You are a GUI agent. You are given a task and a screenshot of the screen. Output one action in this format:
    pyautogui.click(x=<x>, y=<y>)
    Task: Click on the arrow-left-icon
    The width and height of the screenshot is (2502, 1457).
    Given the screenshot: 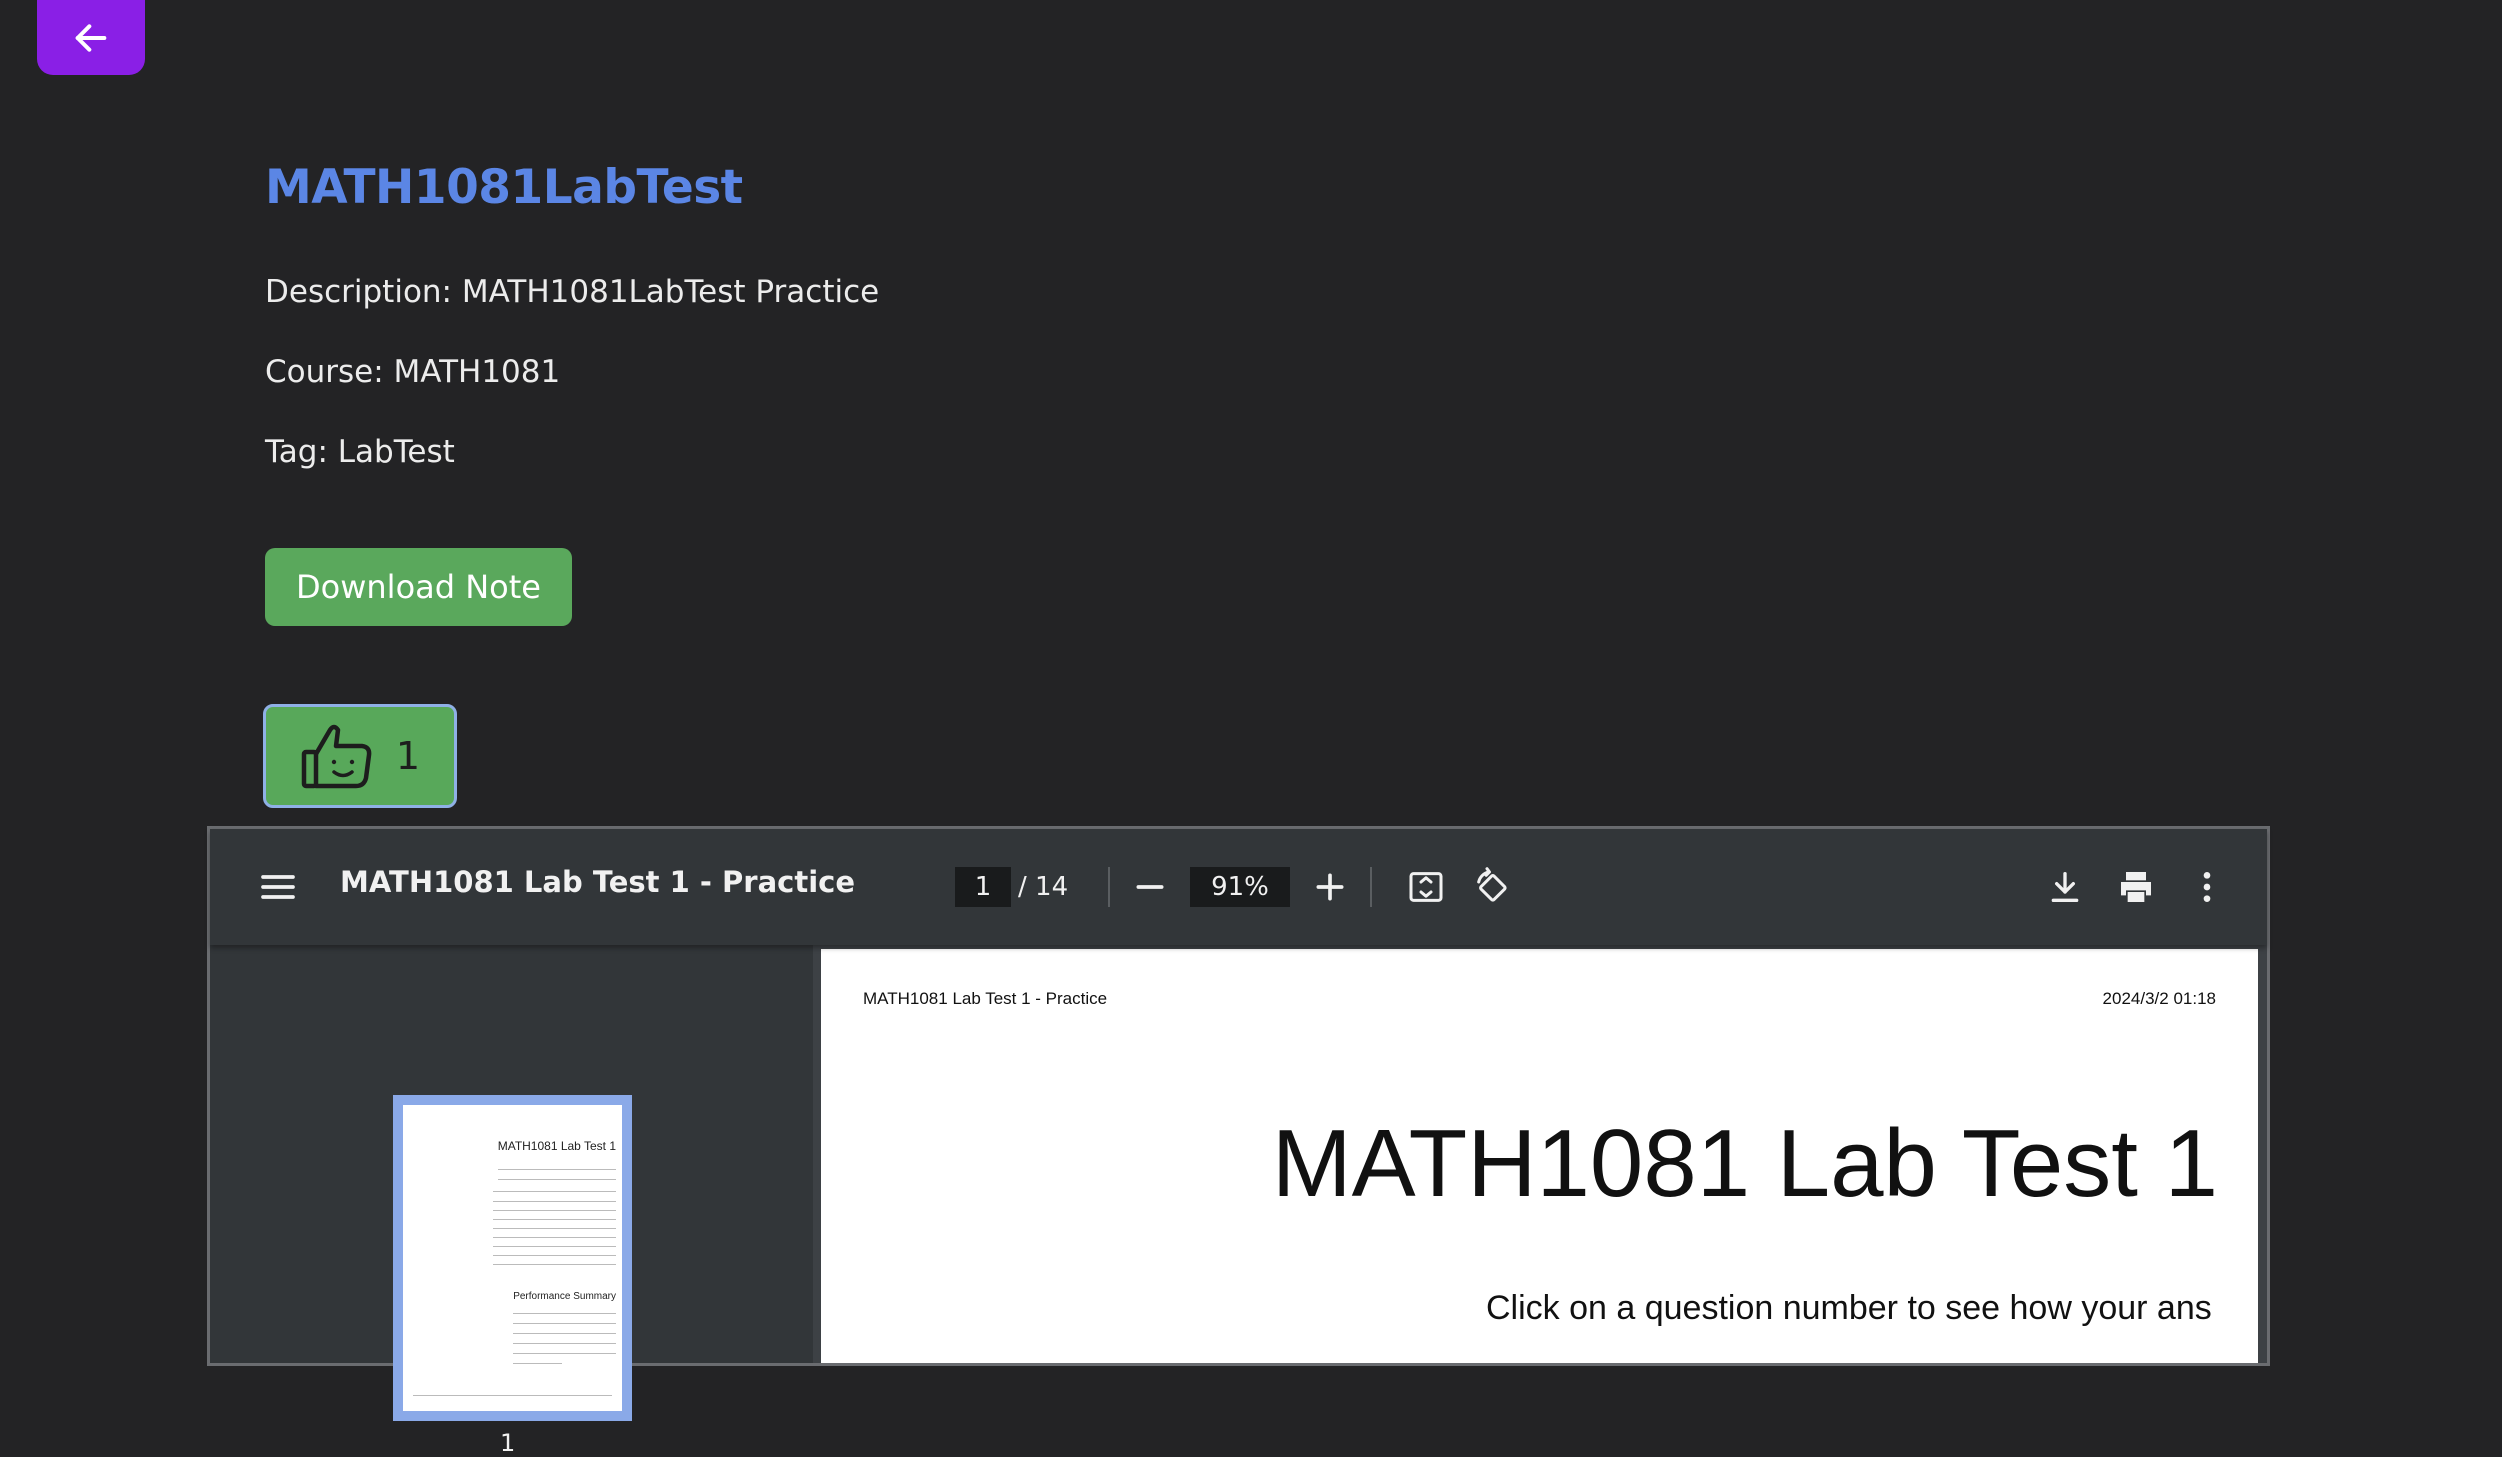 What is the action you would take?
    pyautogui.click(x=91, y=37)
    